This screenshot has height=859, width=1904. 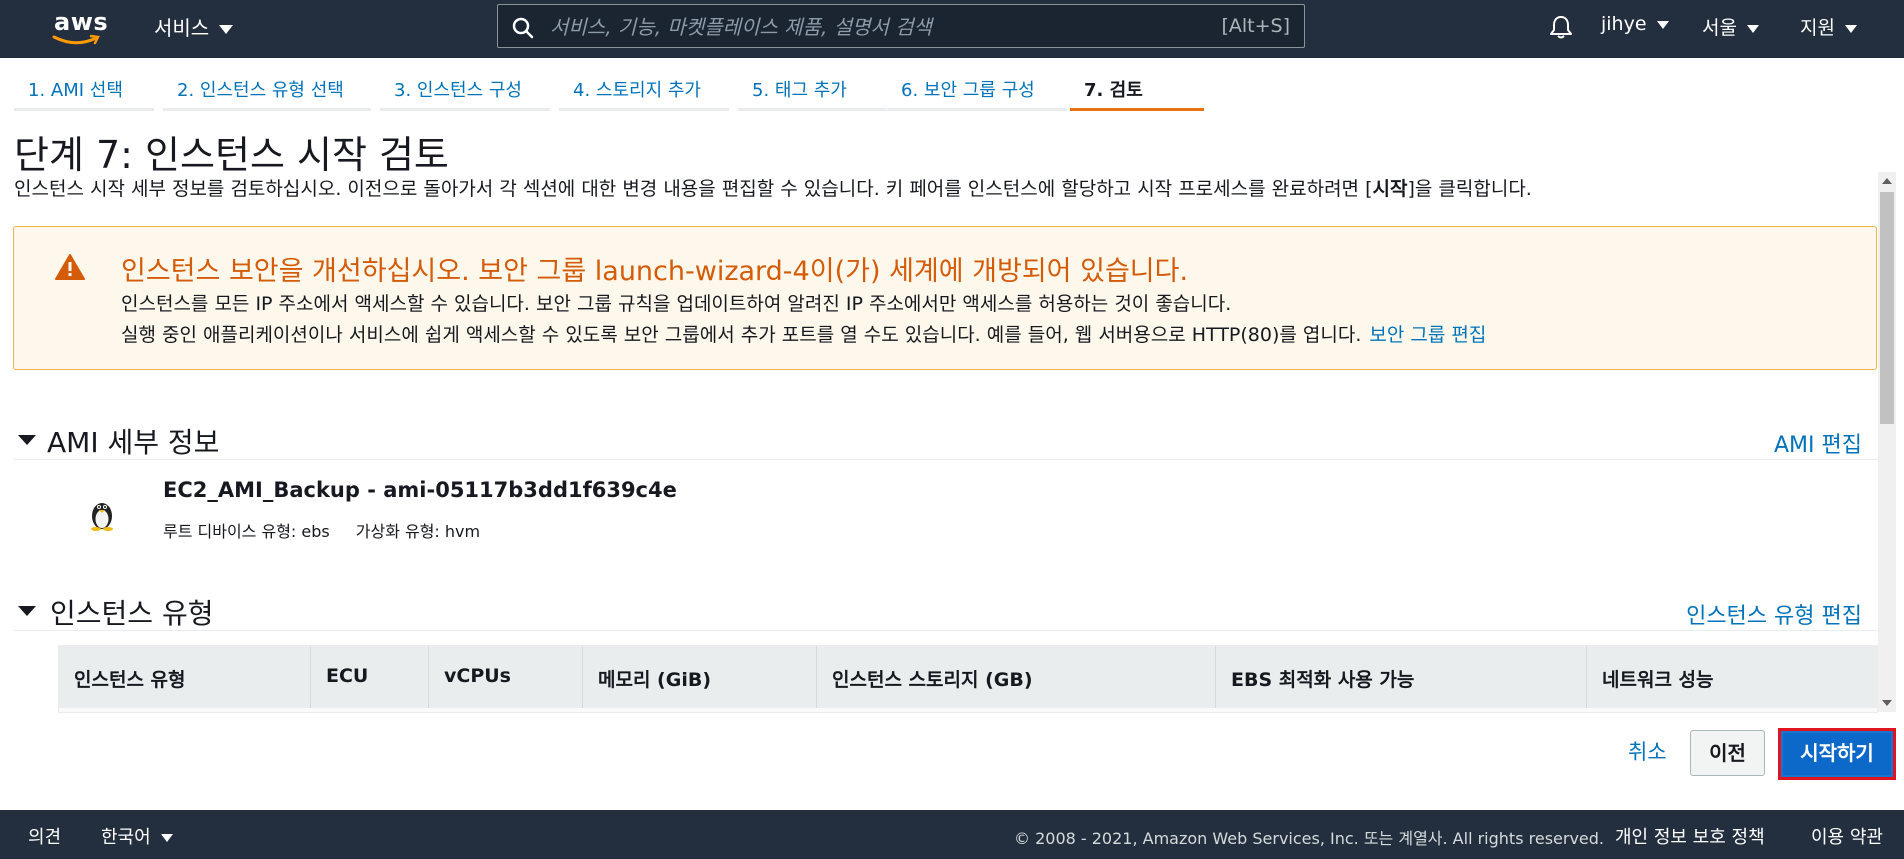 I want to click on aws-logo: aws, so click(x=80, y=26).